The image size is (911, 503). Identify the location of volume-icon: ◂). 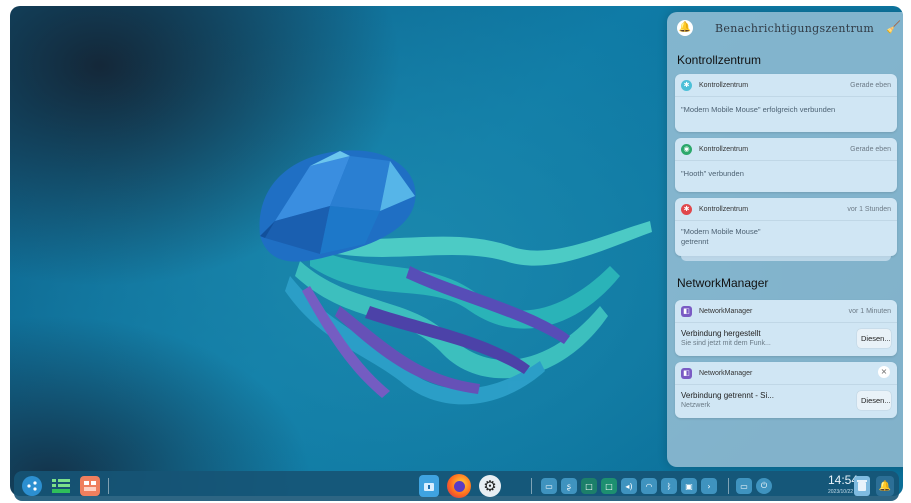
(629, 486).